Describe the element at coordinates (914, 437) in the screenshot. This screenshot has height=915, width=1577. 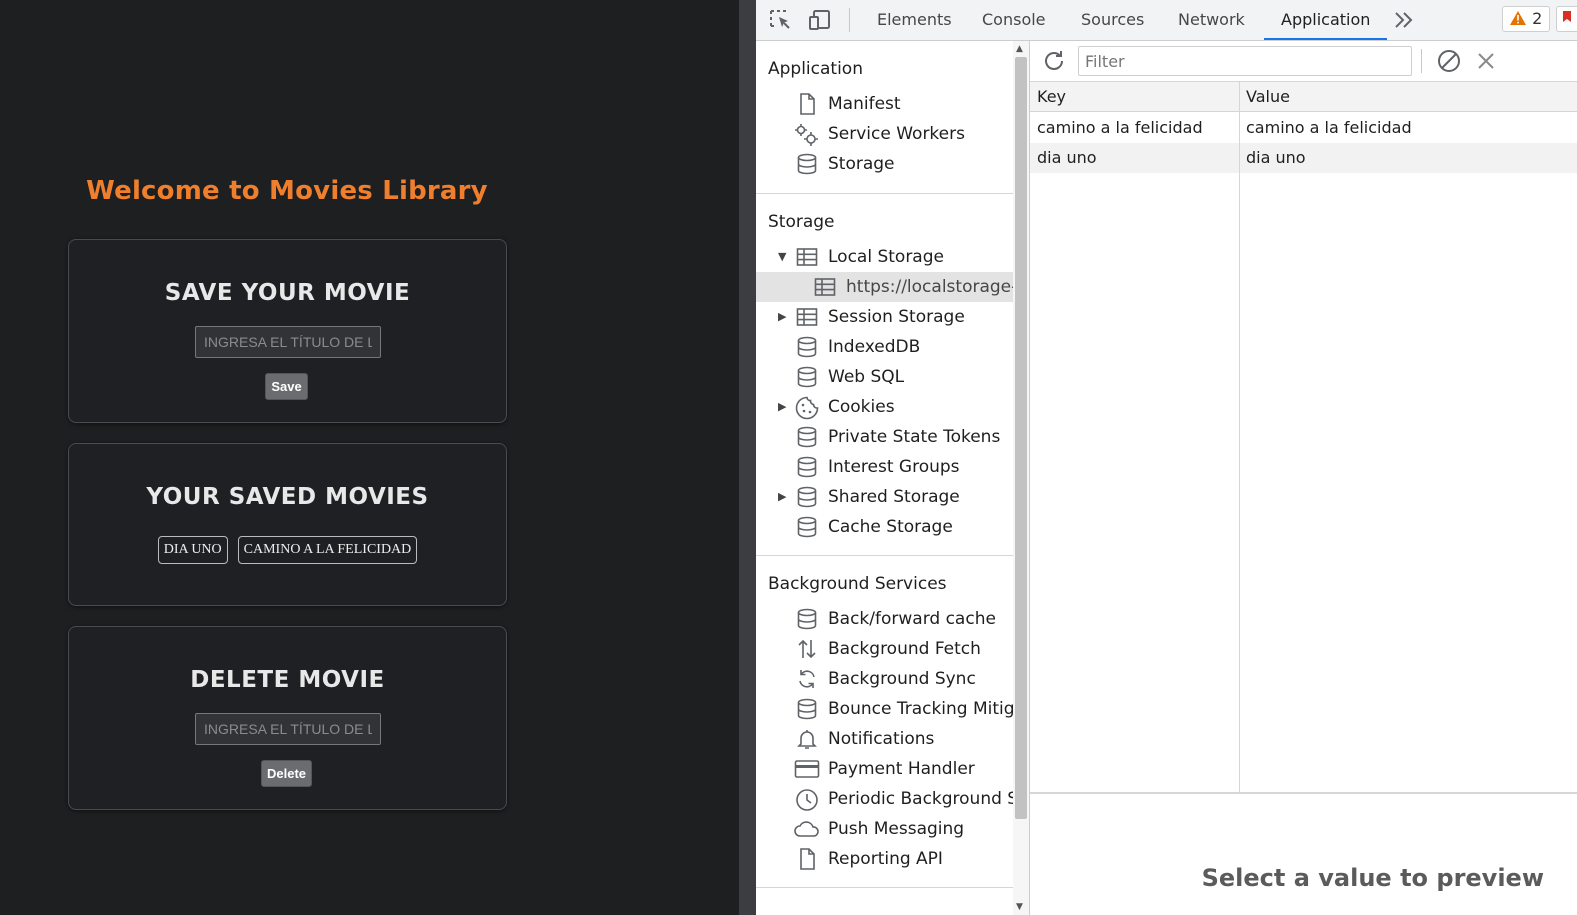
I see `sidebar-item-label: Private State Tokens` at that location.